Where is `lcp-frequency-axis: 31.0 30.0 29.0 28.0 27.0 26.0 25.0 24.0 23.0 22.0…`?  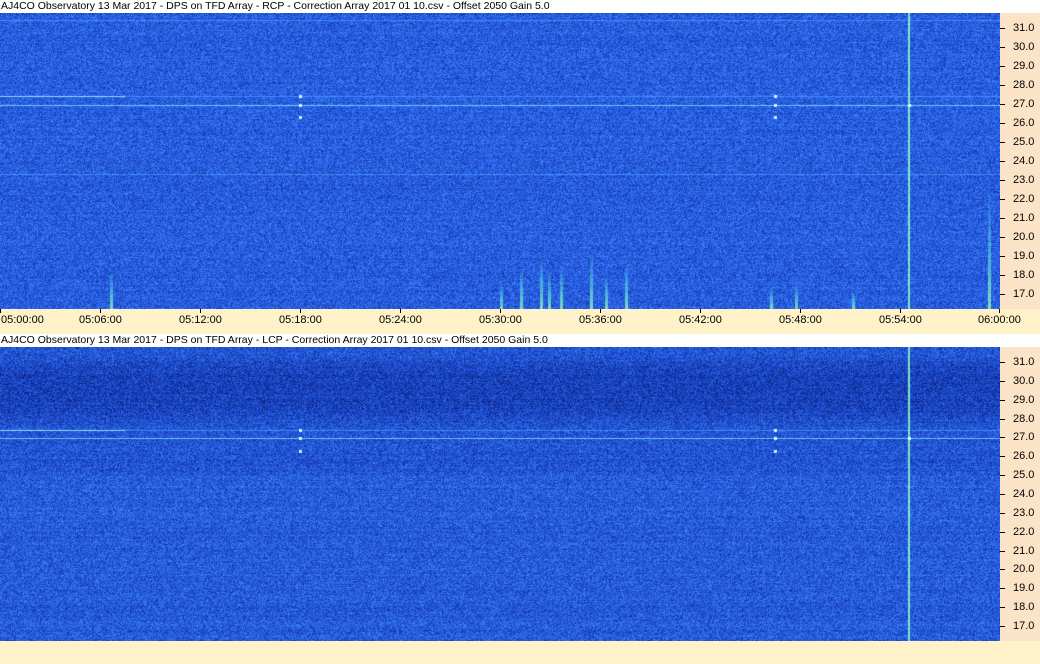 lcp-frequency-axis: 31.0 30.0 29.0 28.0 27.0 26.0 25.0 24.0 23.0 22.0… is located at coordinates (1020, 494).